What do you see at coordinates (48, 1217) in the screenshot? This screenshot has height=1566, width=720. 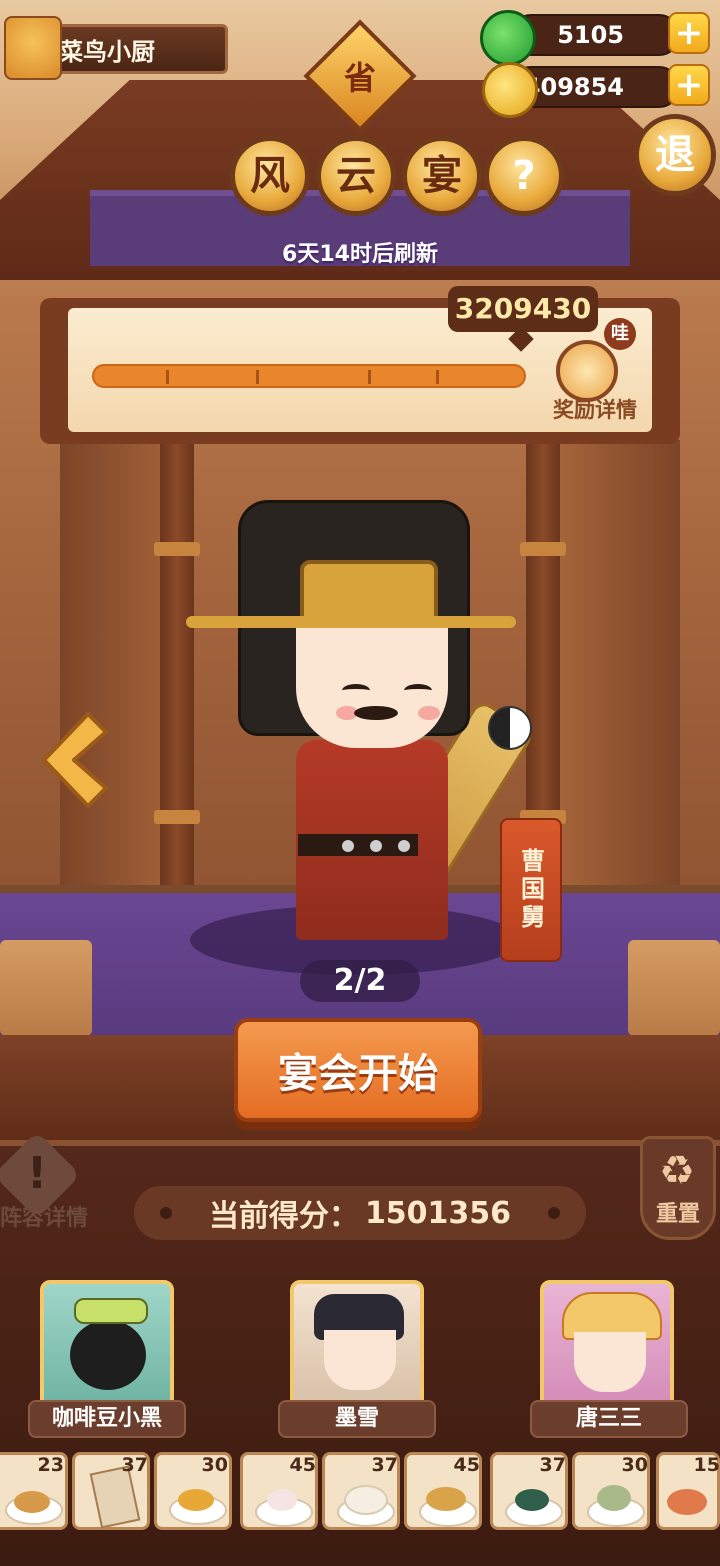 I see `lineup-details-button: 阵容详情` at bounding box center [48, 1217].